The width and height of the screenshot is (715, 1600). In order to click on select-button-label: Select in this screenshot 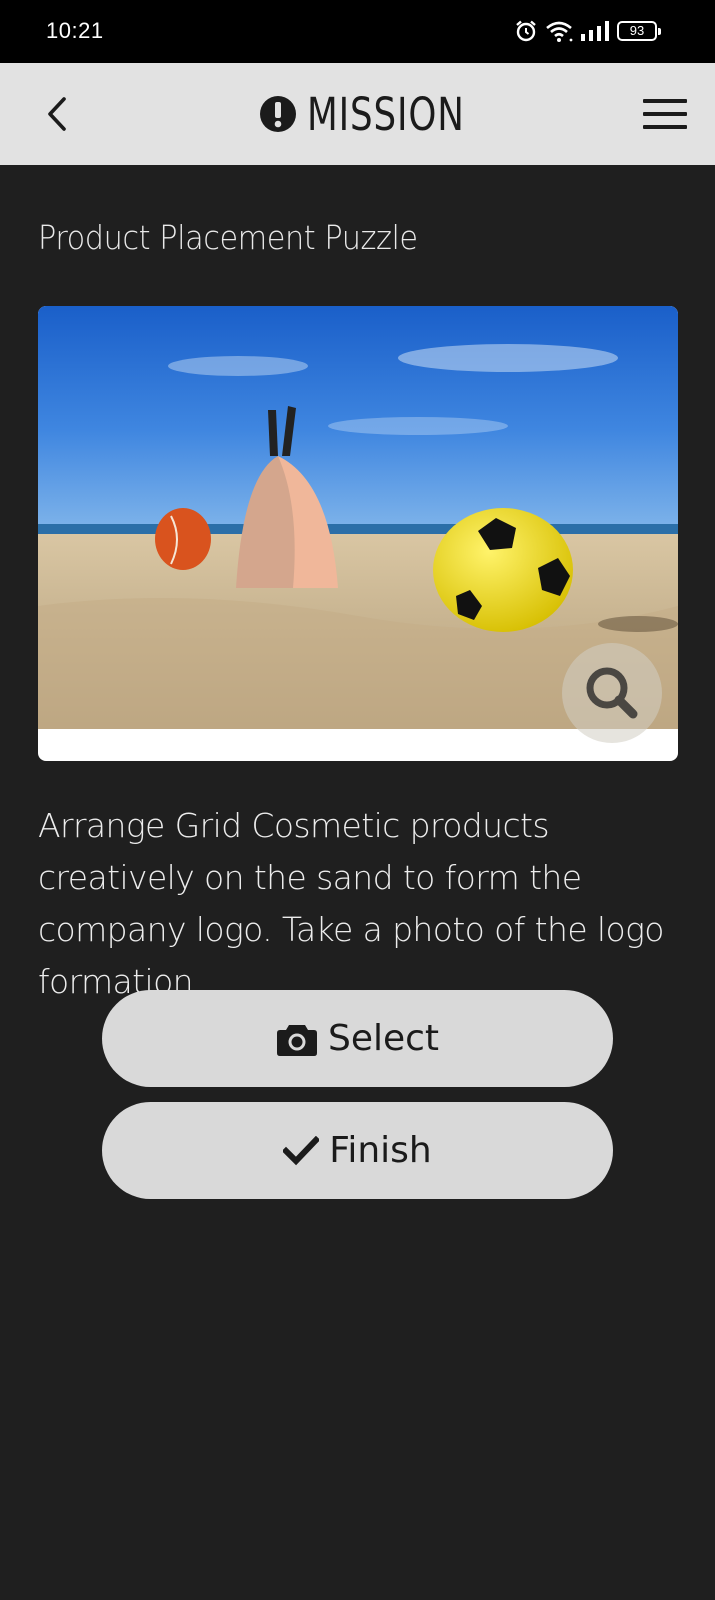, I will do `click(383, 1038)`.